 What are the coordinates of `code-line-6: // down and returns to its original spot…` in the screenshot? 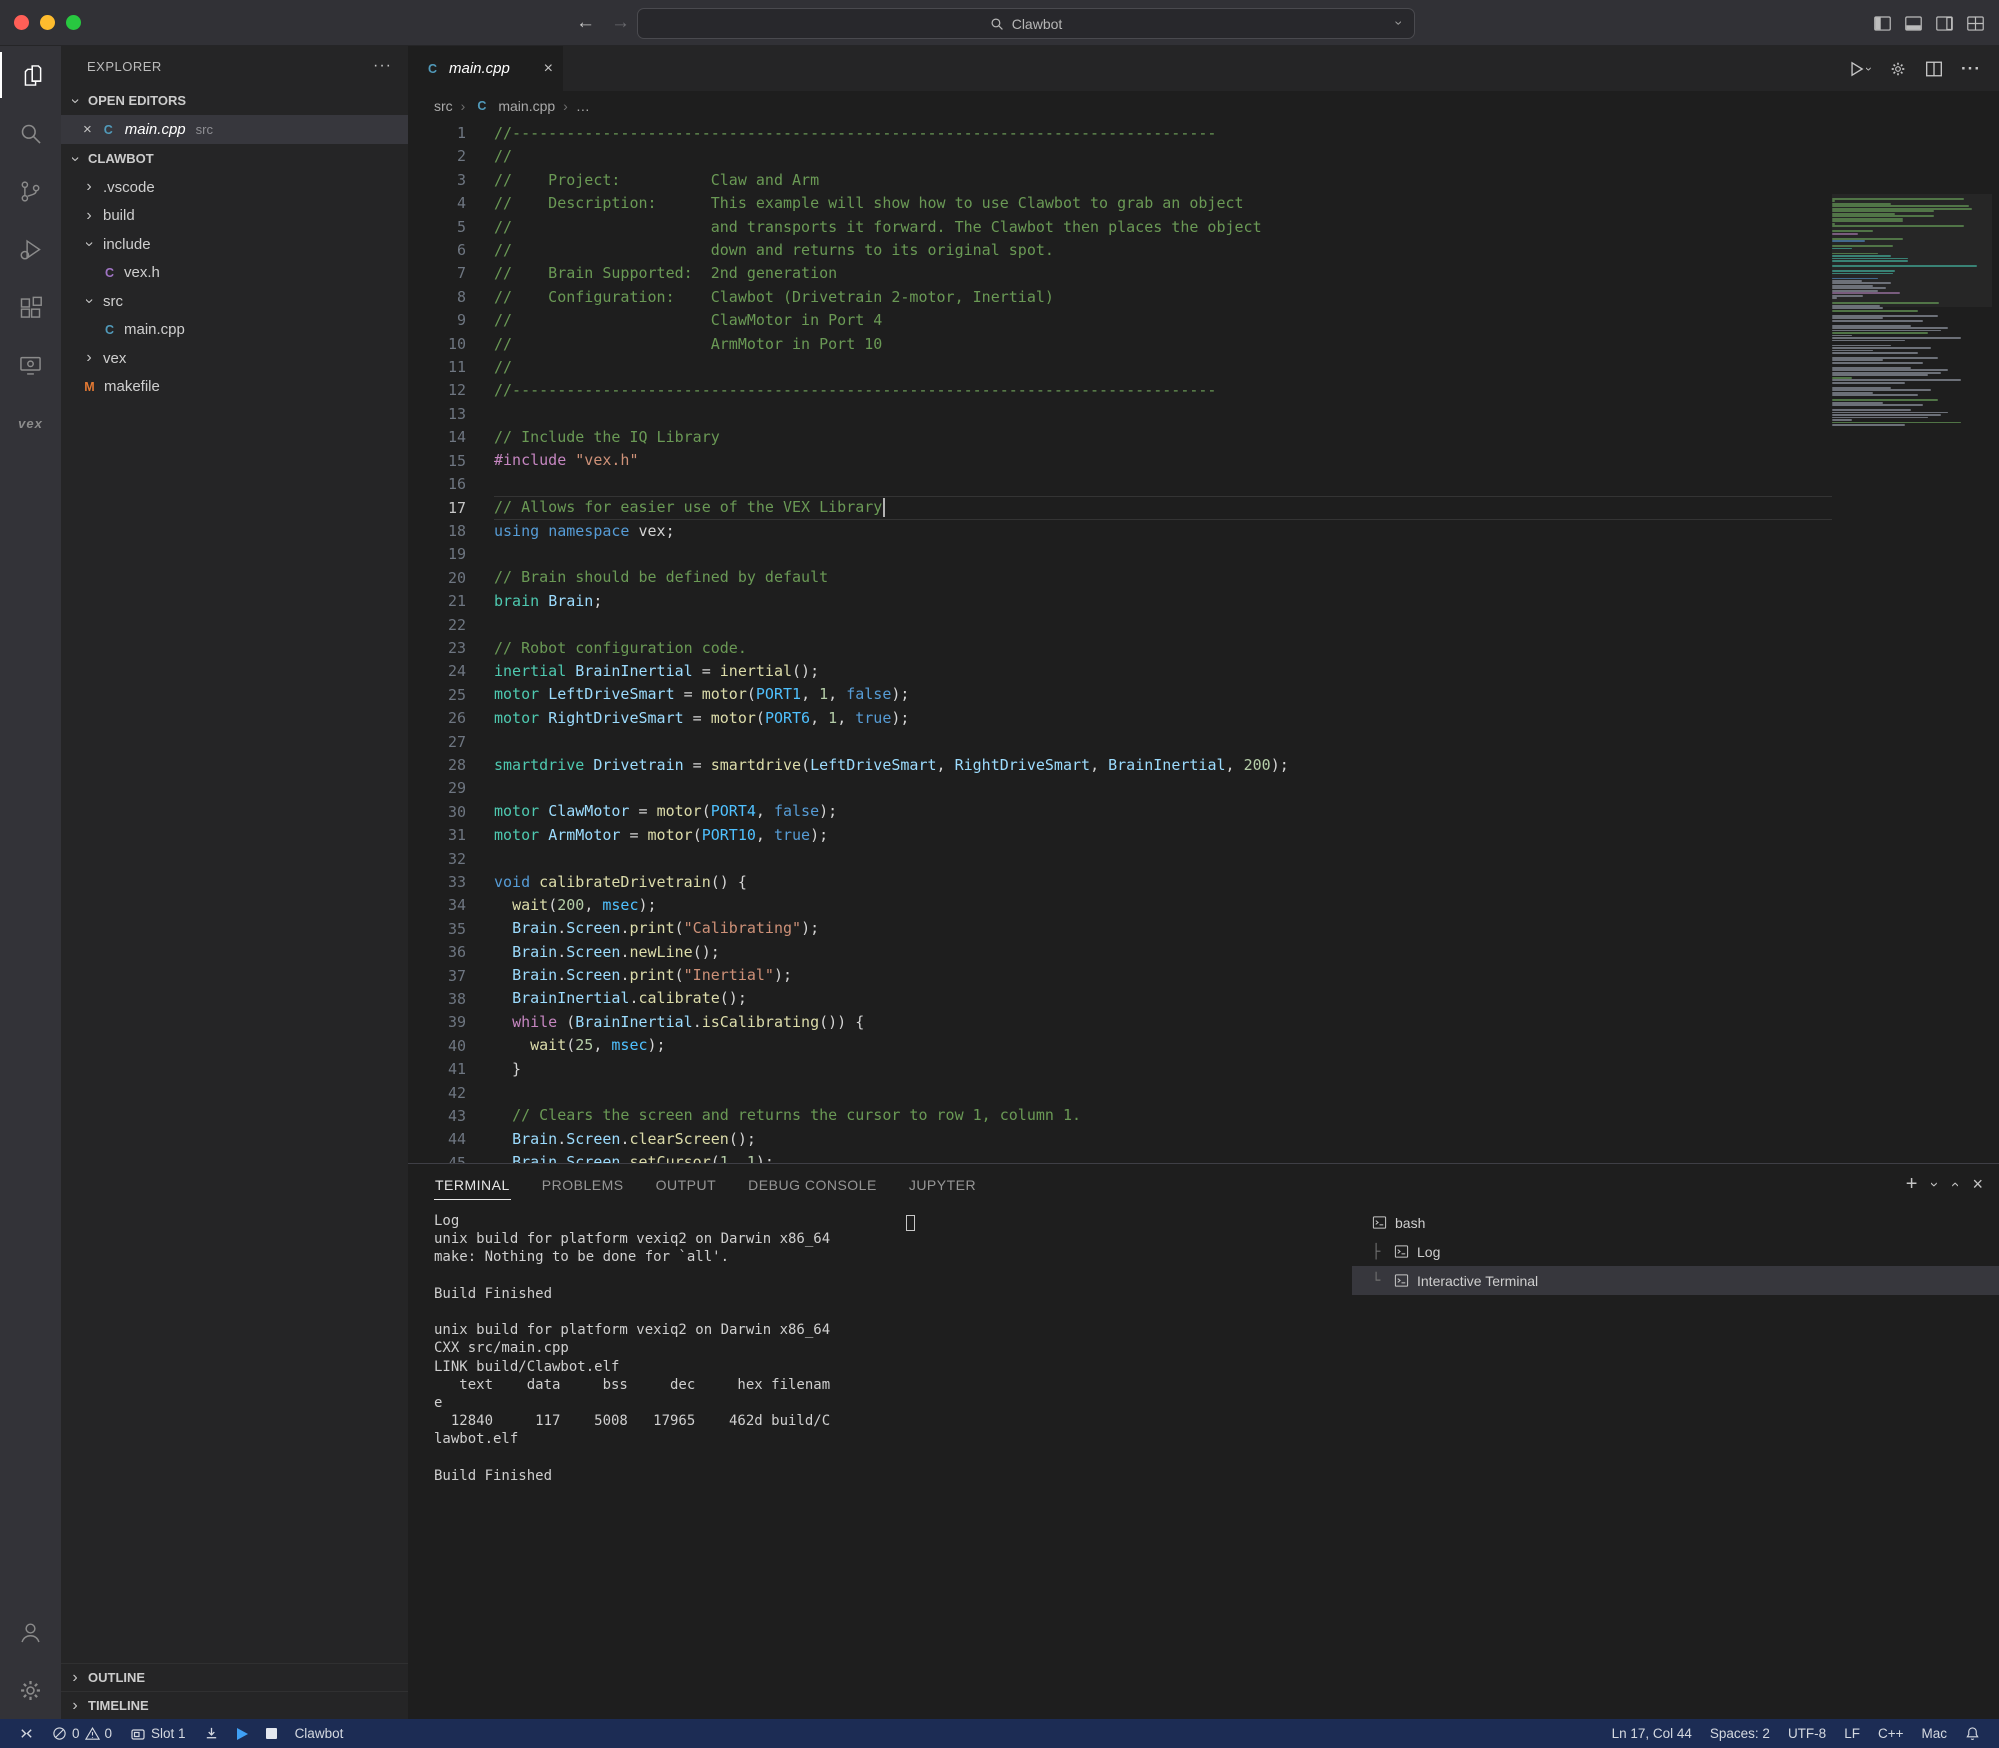 It's located at (1163, 250).